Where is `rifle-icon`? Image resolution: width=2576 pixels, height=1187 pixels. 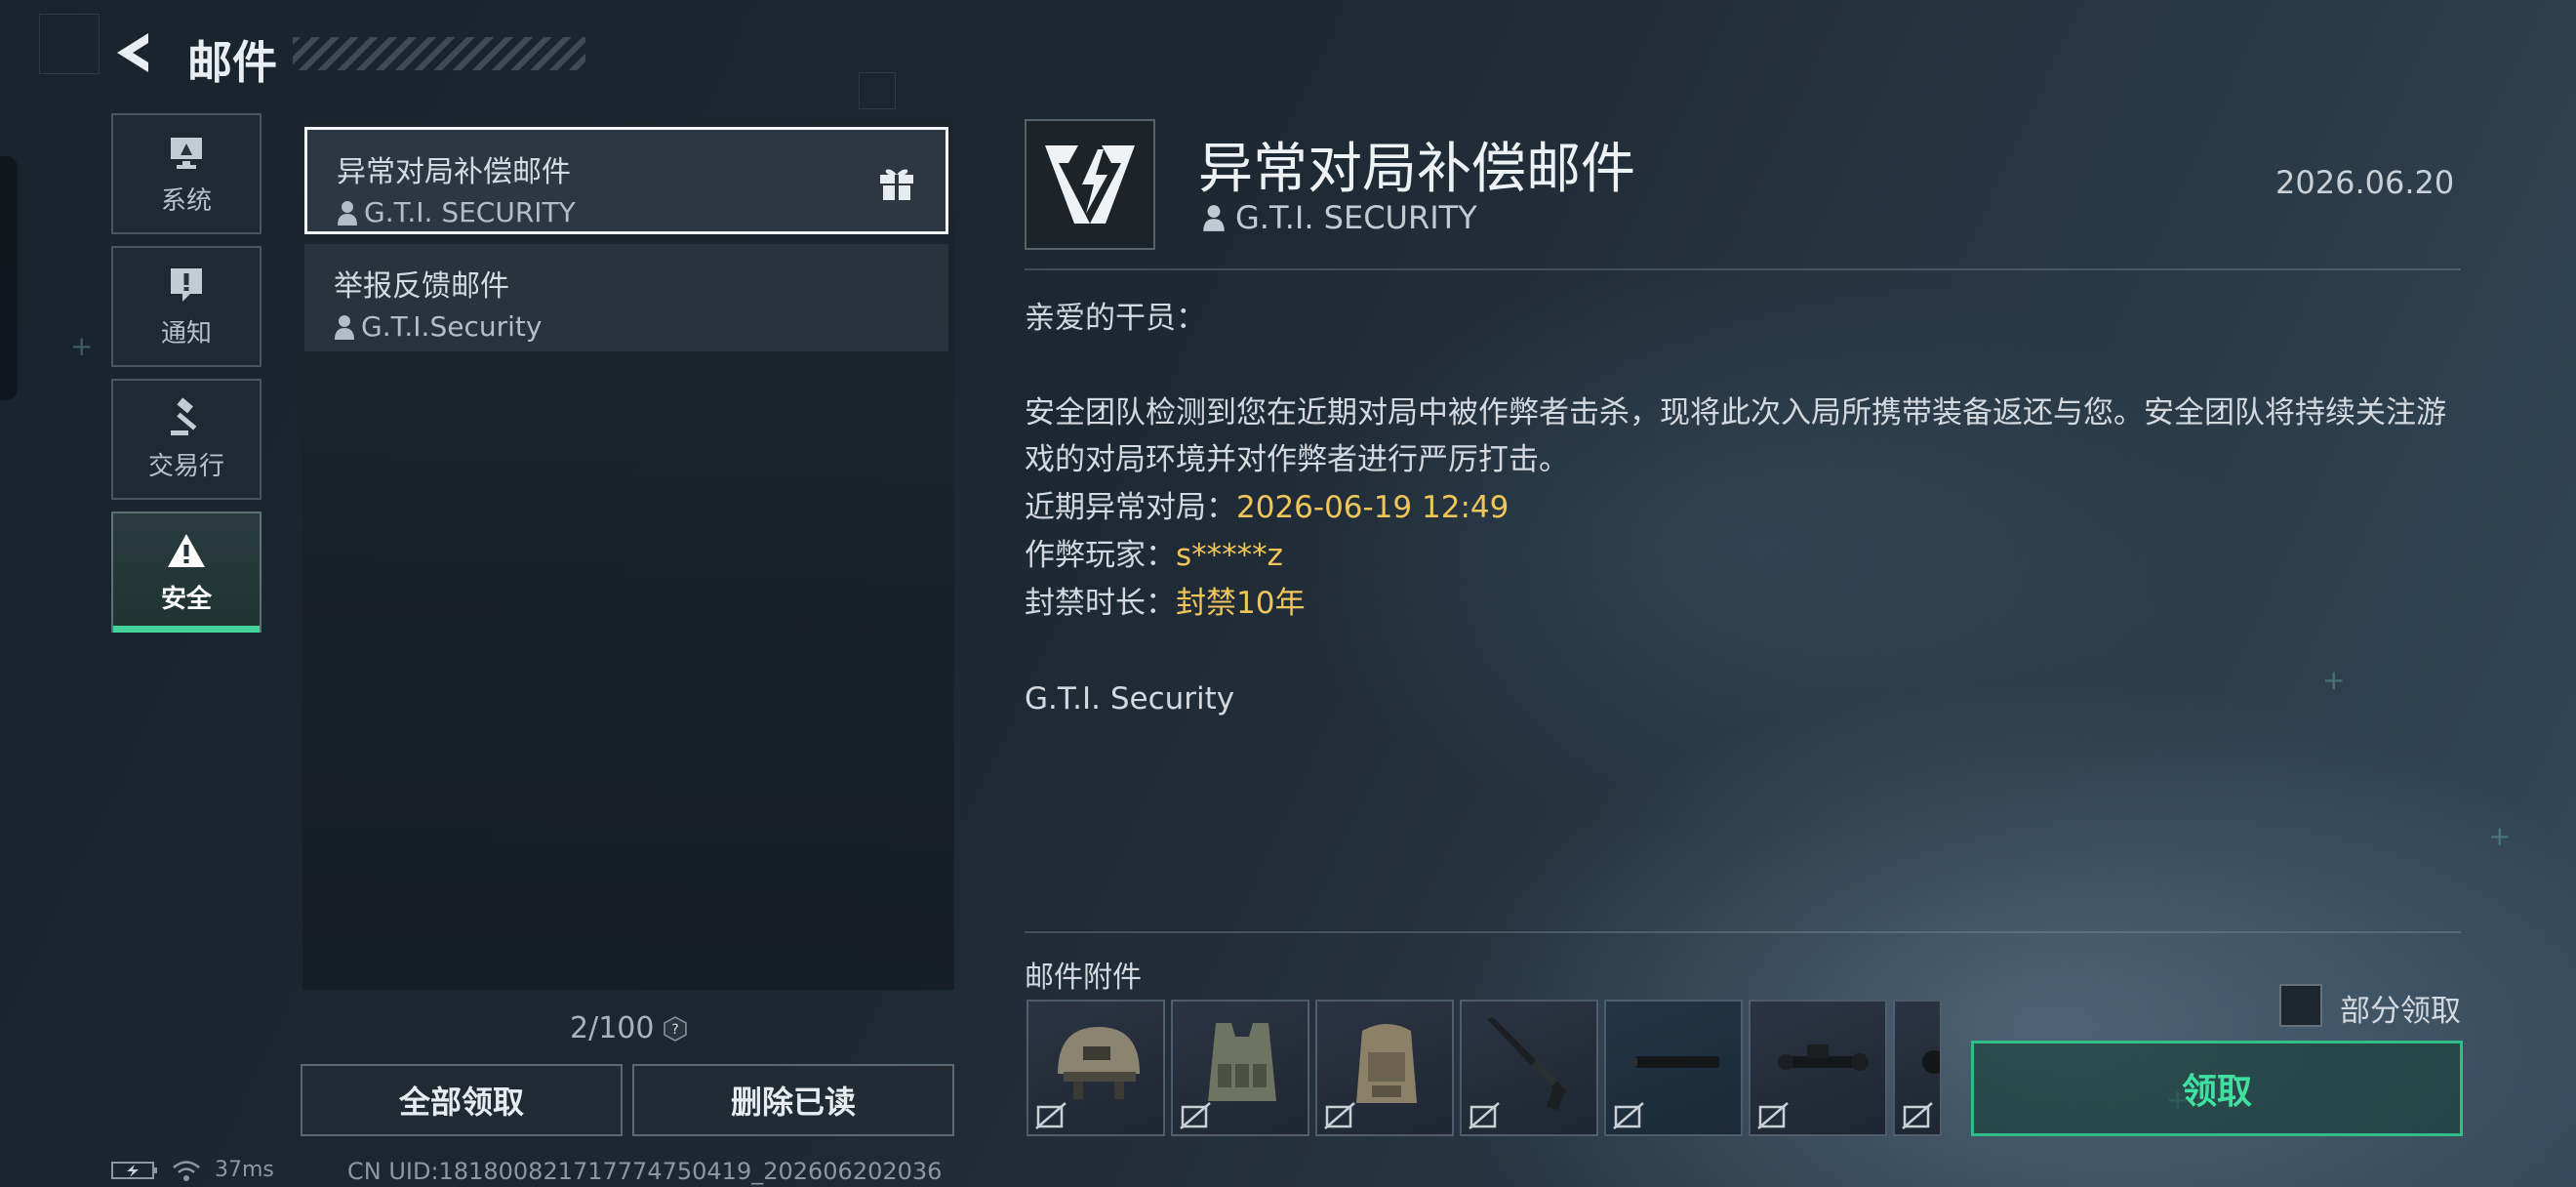 rifle-icon is located at coordinates (1527, 1064).